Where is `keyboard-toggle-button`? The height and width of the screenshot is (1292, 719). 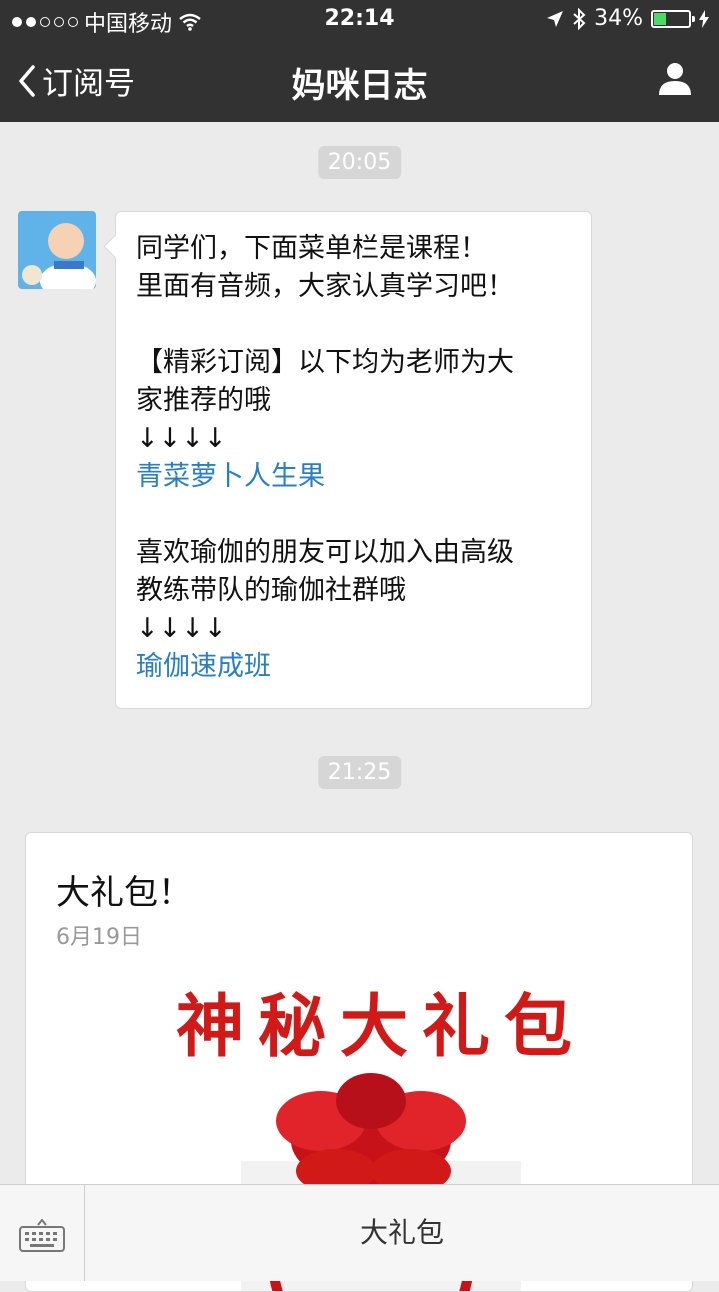
keyboard-toggle-button is located at coordinates (42, 1233).